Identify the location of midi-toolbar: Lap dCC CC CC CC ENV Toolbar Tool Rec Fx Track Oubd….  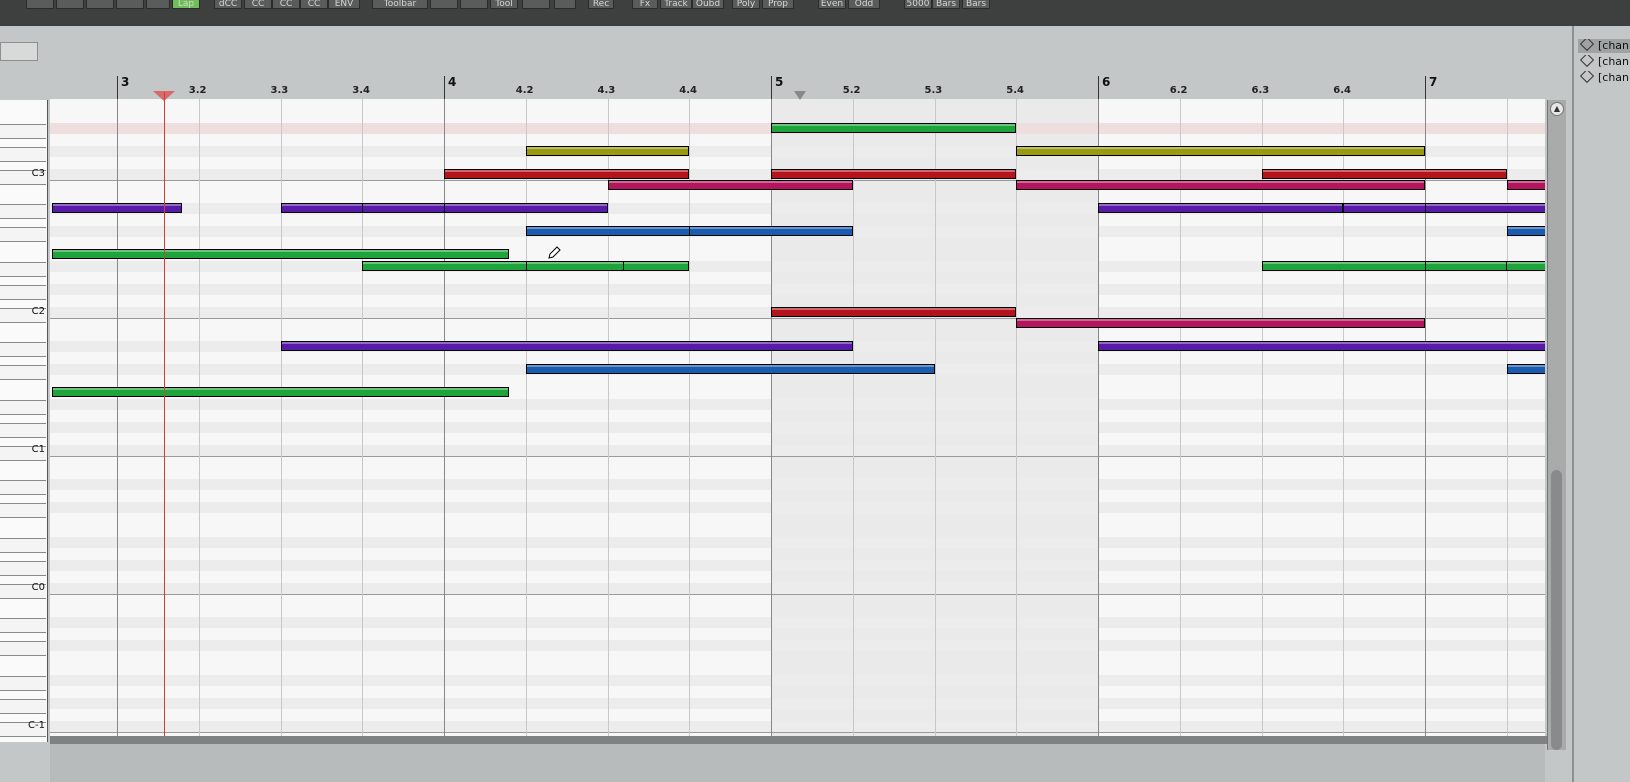
(815, 13).